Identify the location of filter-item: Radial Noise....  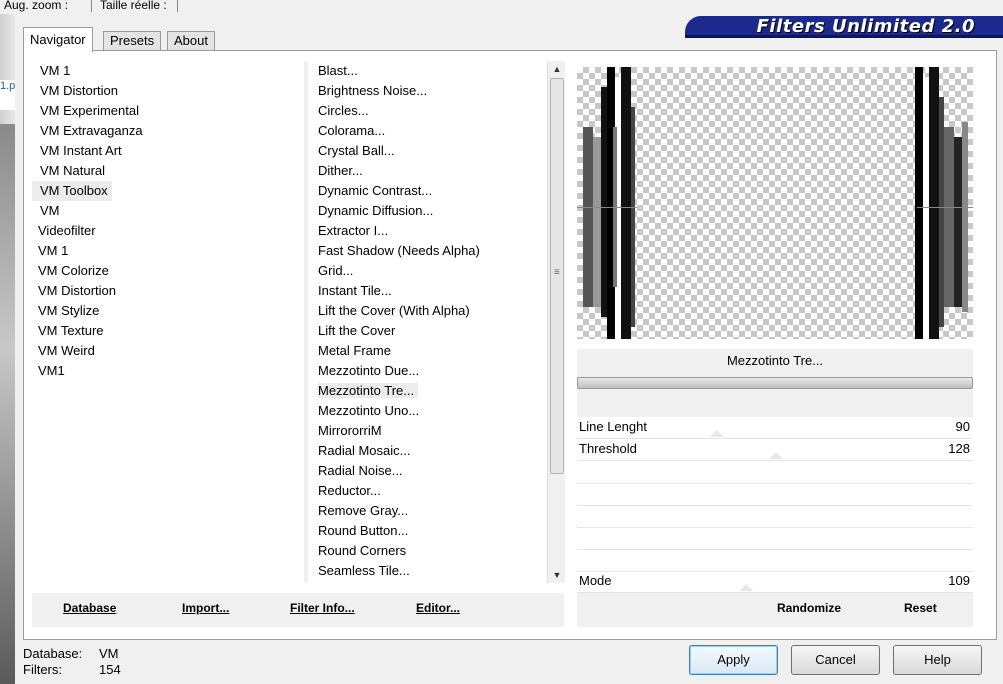
(427, 471).